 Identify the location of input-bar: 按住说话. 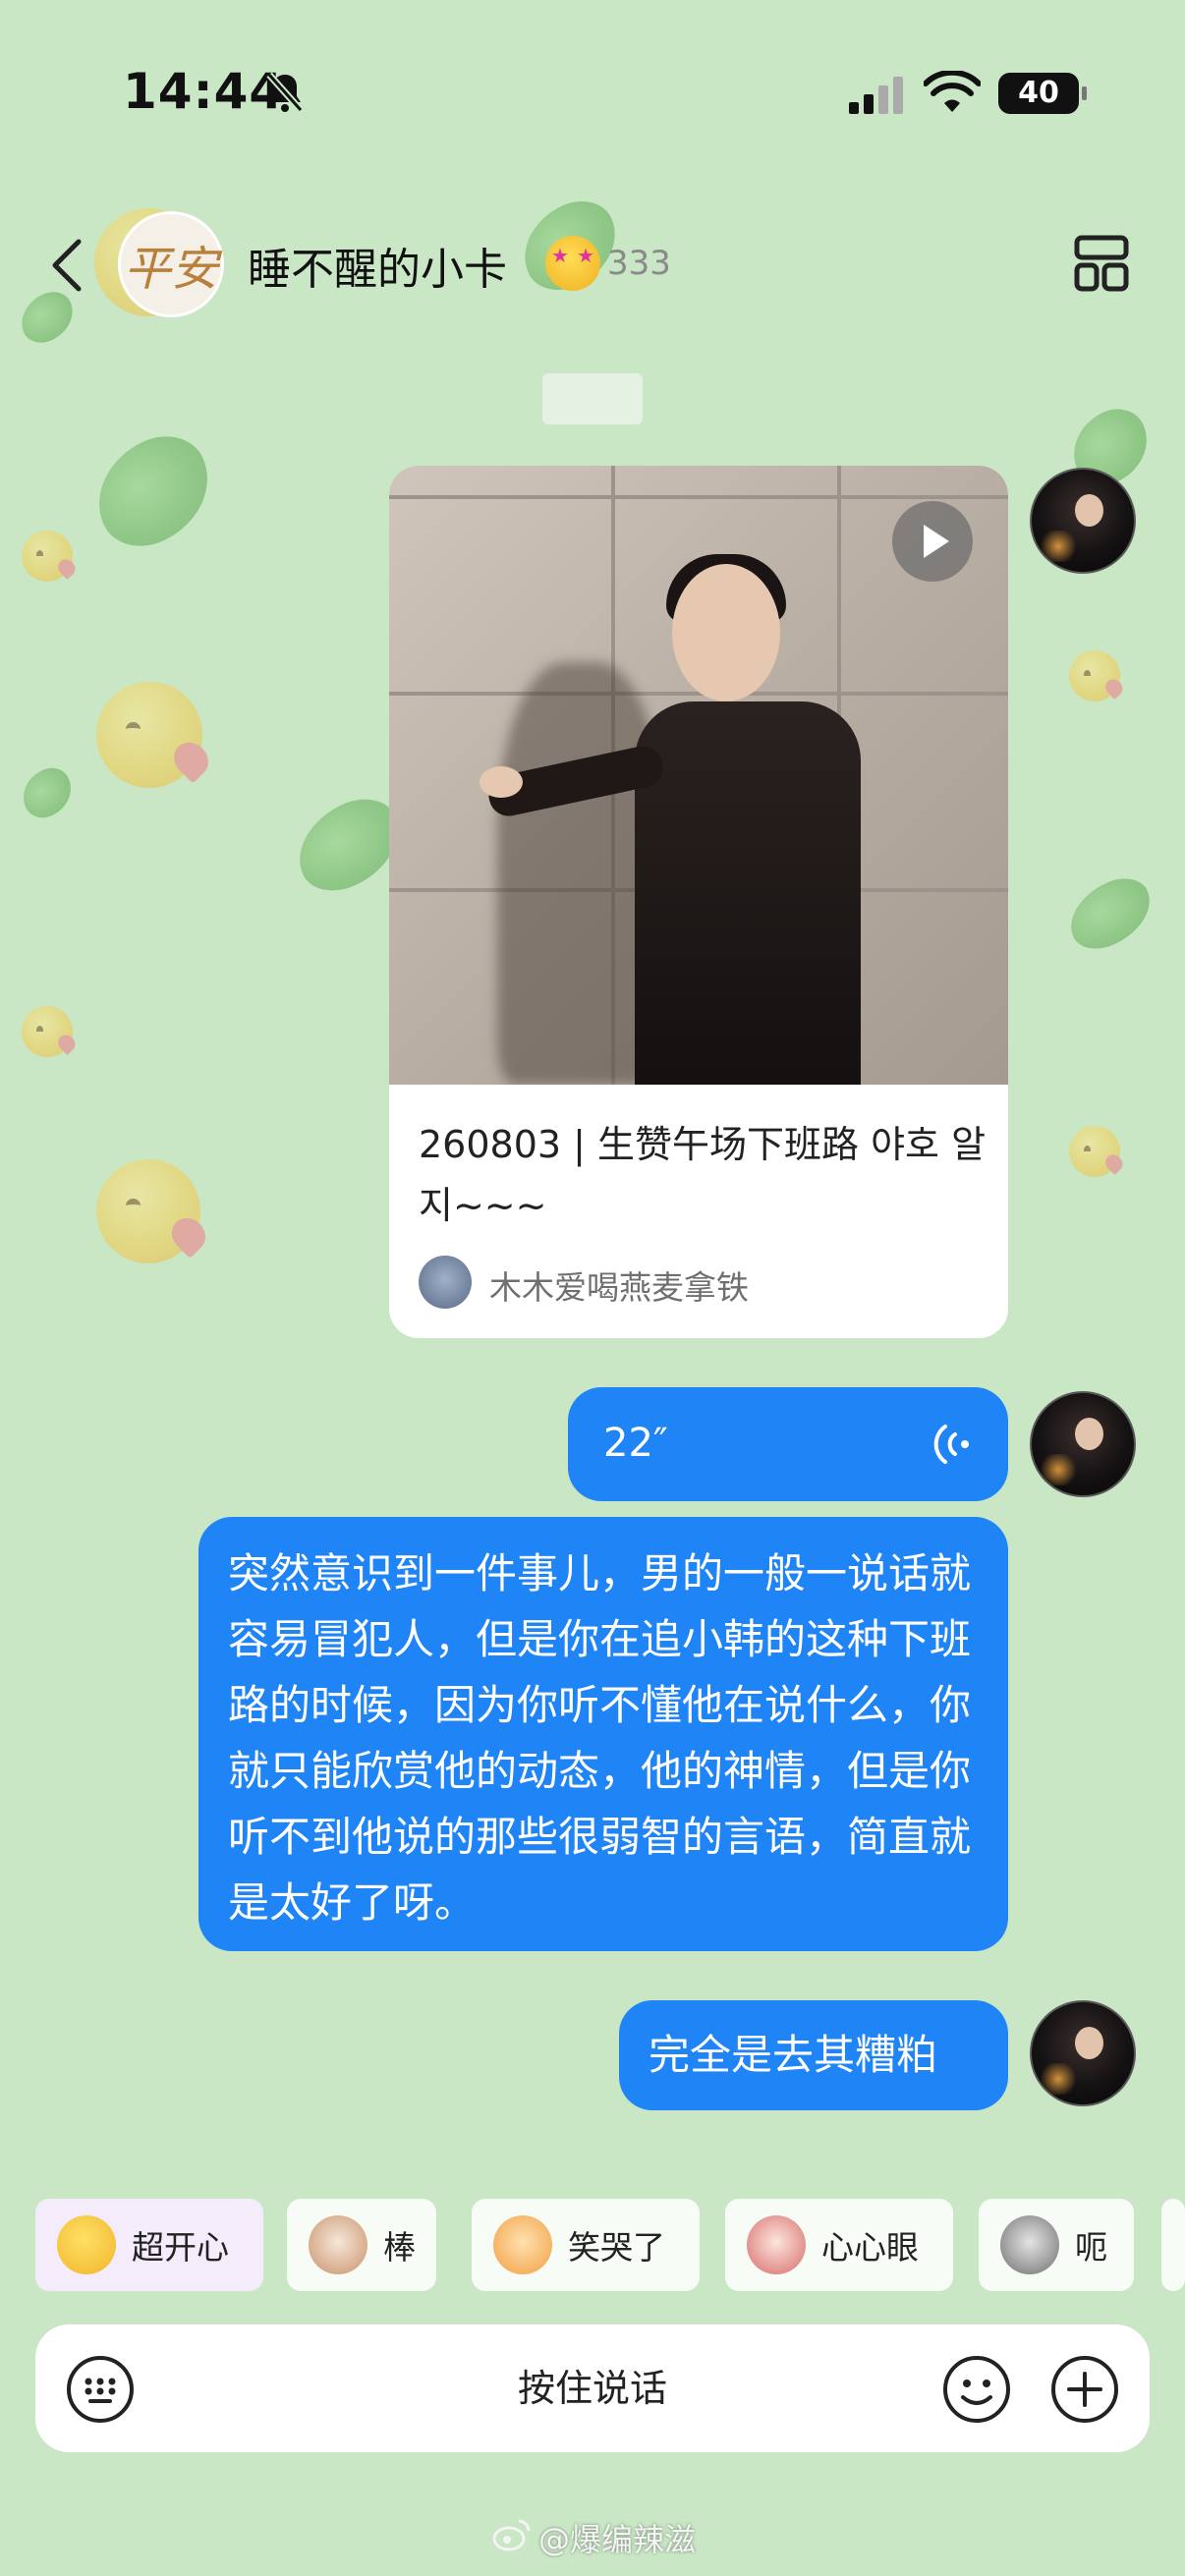
(592, 2388).